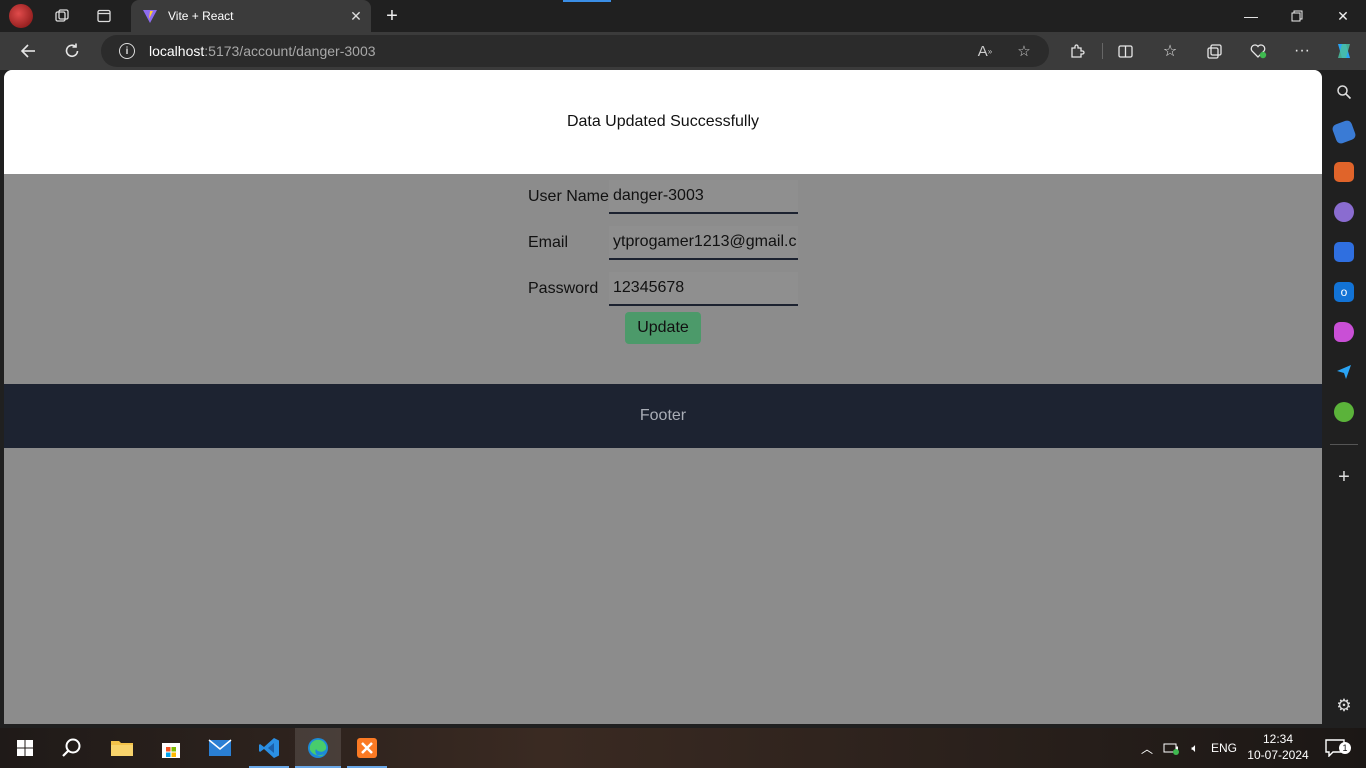 The image size is (1366, 768). I want to click on new-tab-icon: +, so click(392, 16).